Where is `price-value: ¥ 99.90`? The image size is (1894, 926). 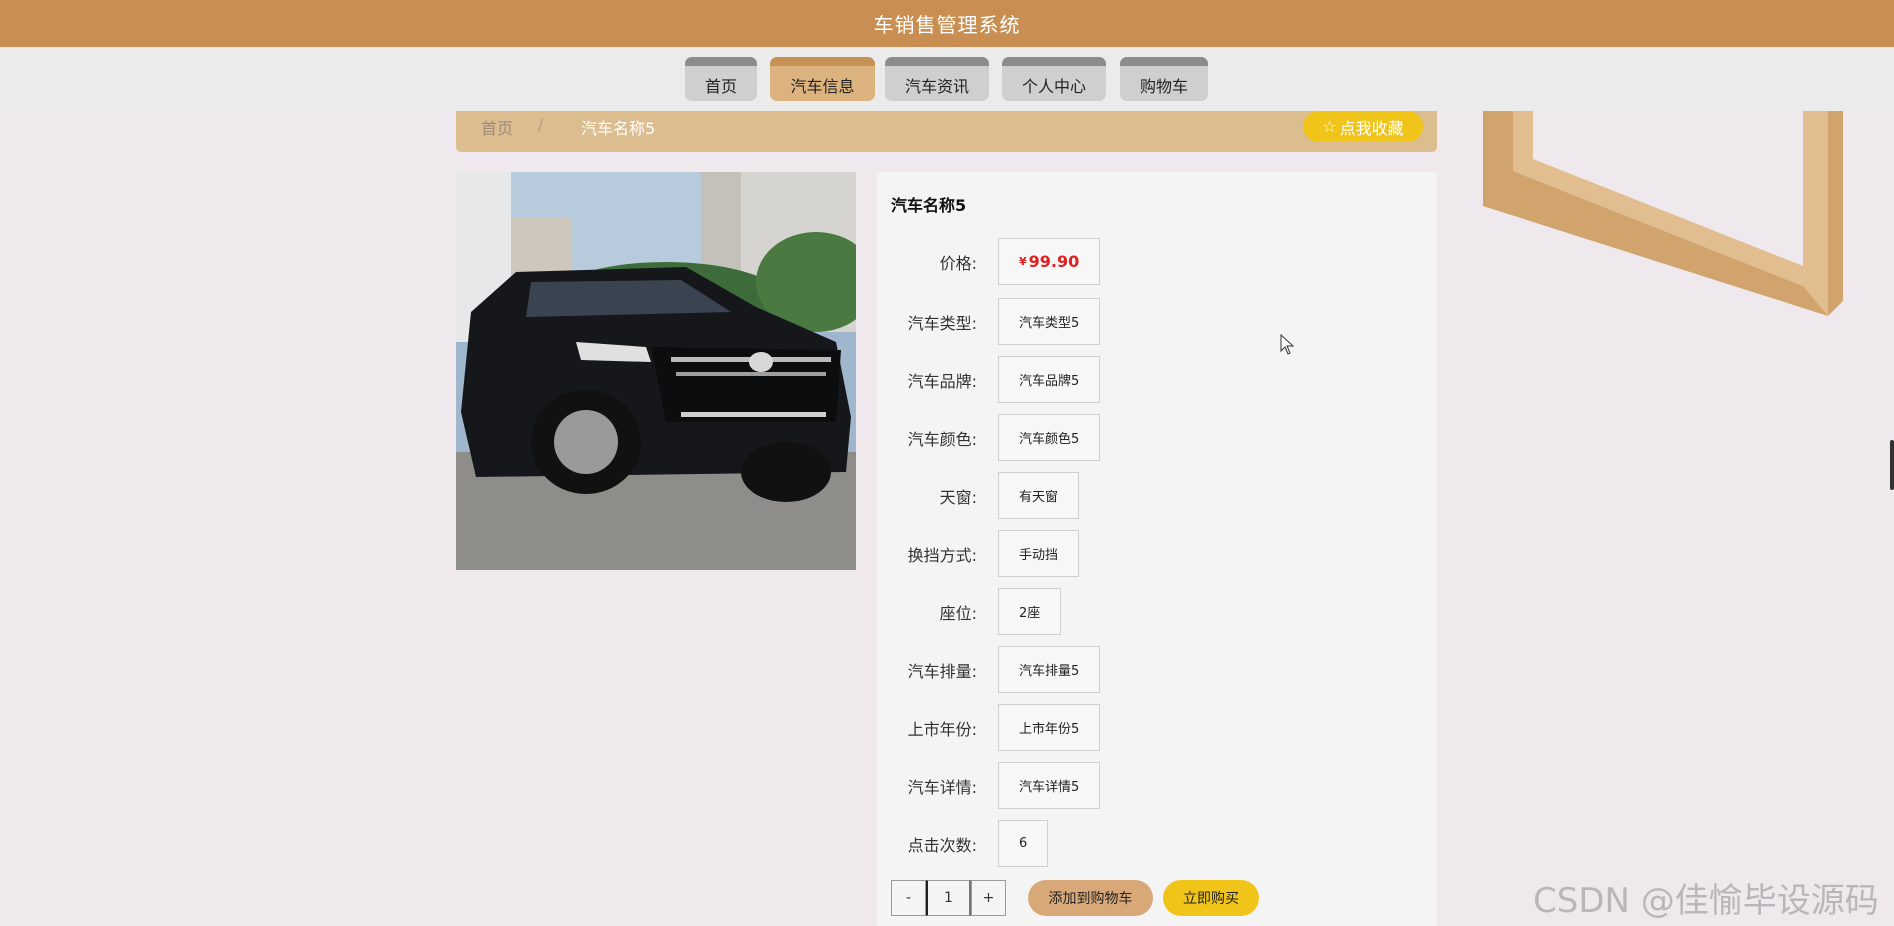 price-value: ¥ 99.90 is located at coordinates (1049, 261).